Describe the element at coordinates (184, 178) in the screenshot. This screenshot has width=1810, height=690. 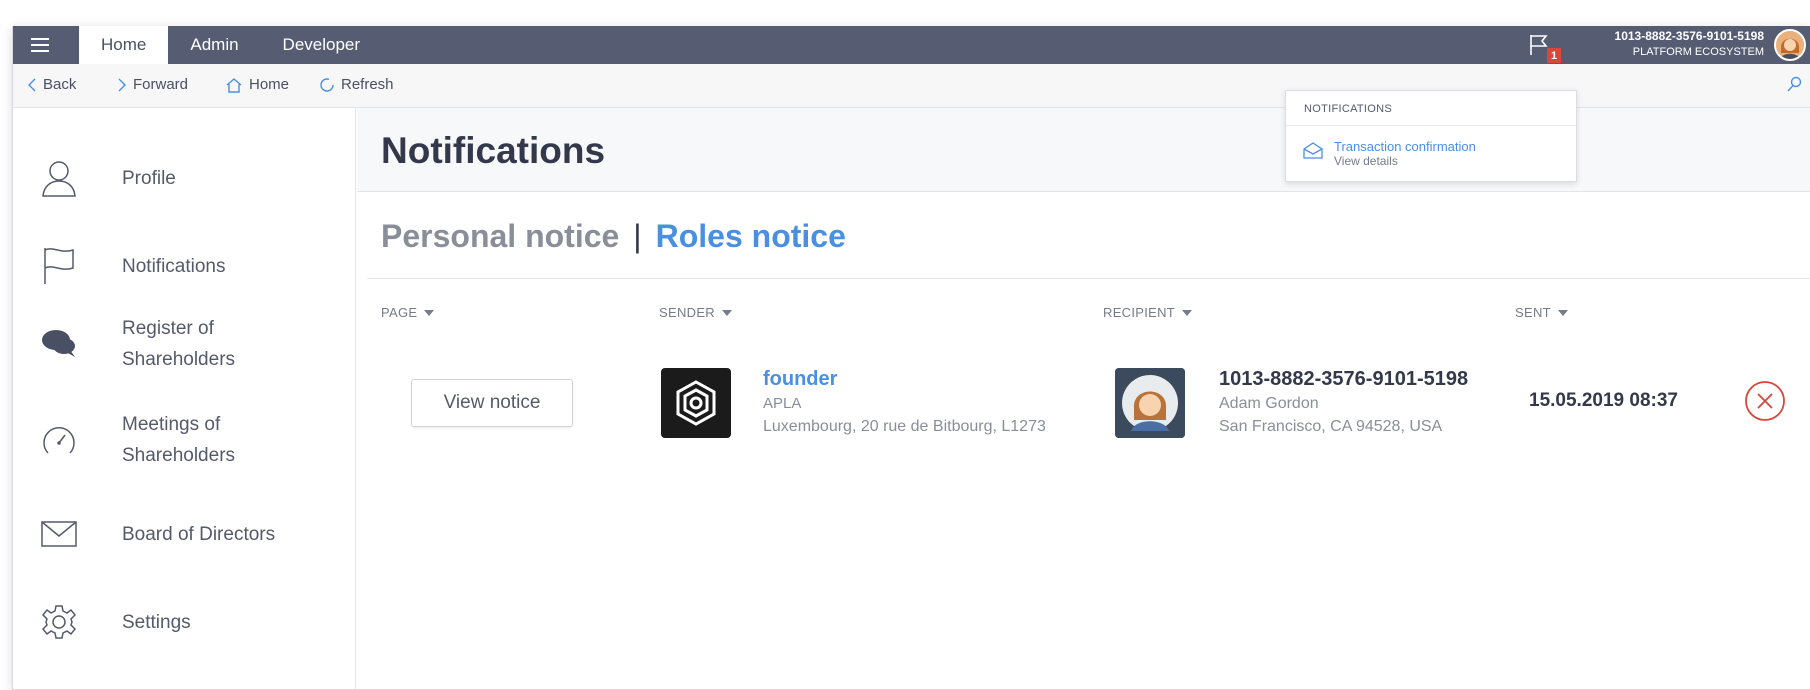
I see `sidebar-item-profile: Profile` at that location.